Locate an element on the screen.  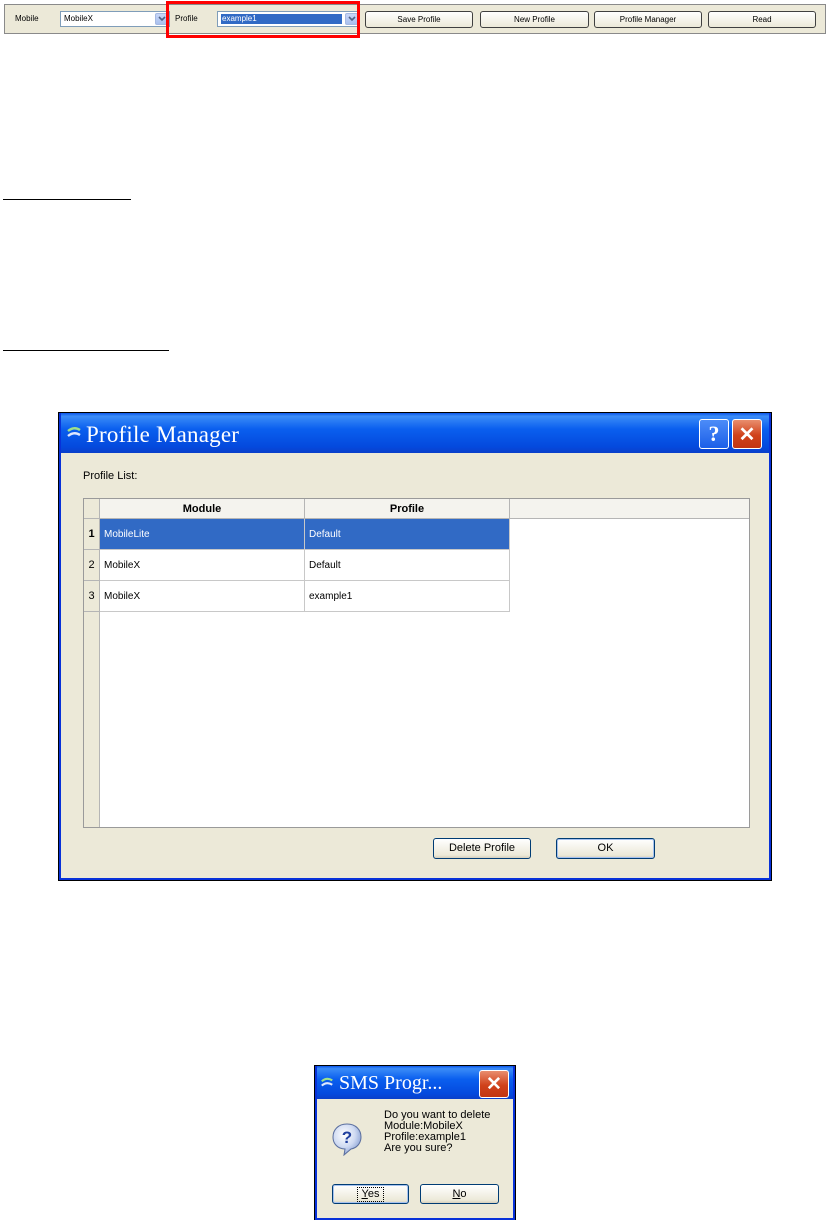
no-button-label: No is located at coordinates (459, 1194).